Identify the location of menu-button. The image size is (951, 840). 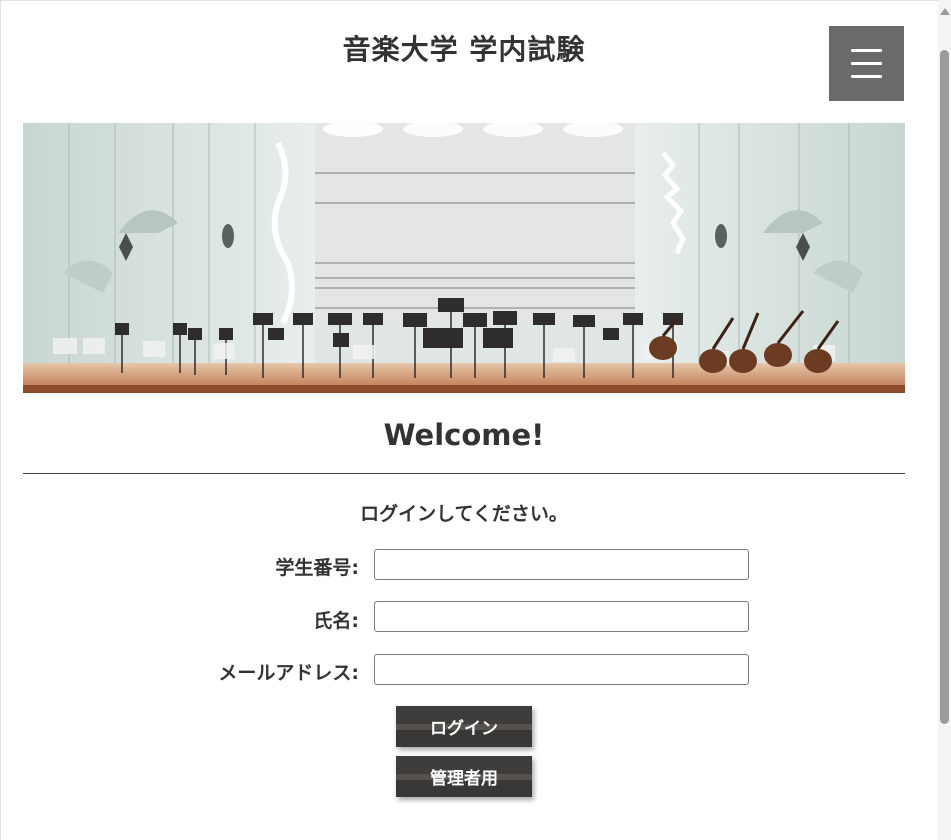
(866, 63).